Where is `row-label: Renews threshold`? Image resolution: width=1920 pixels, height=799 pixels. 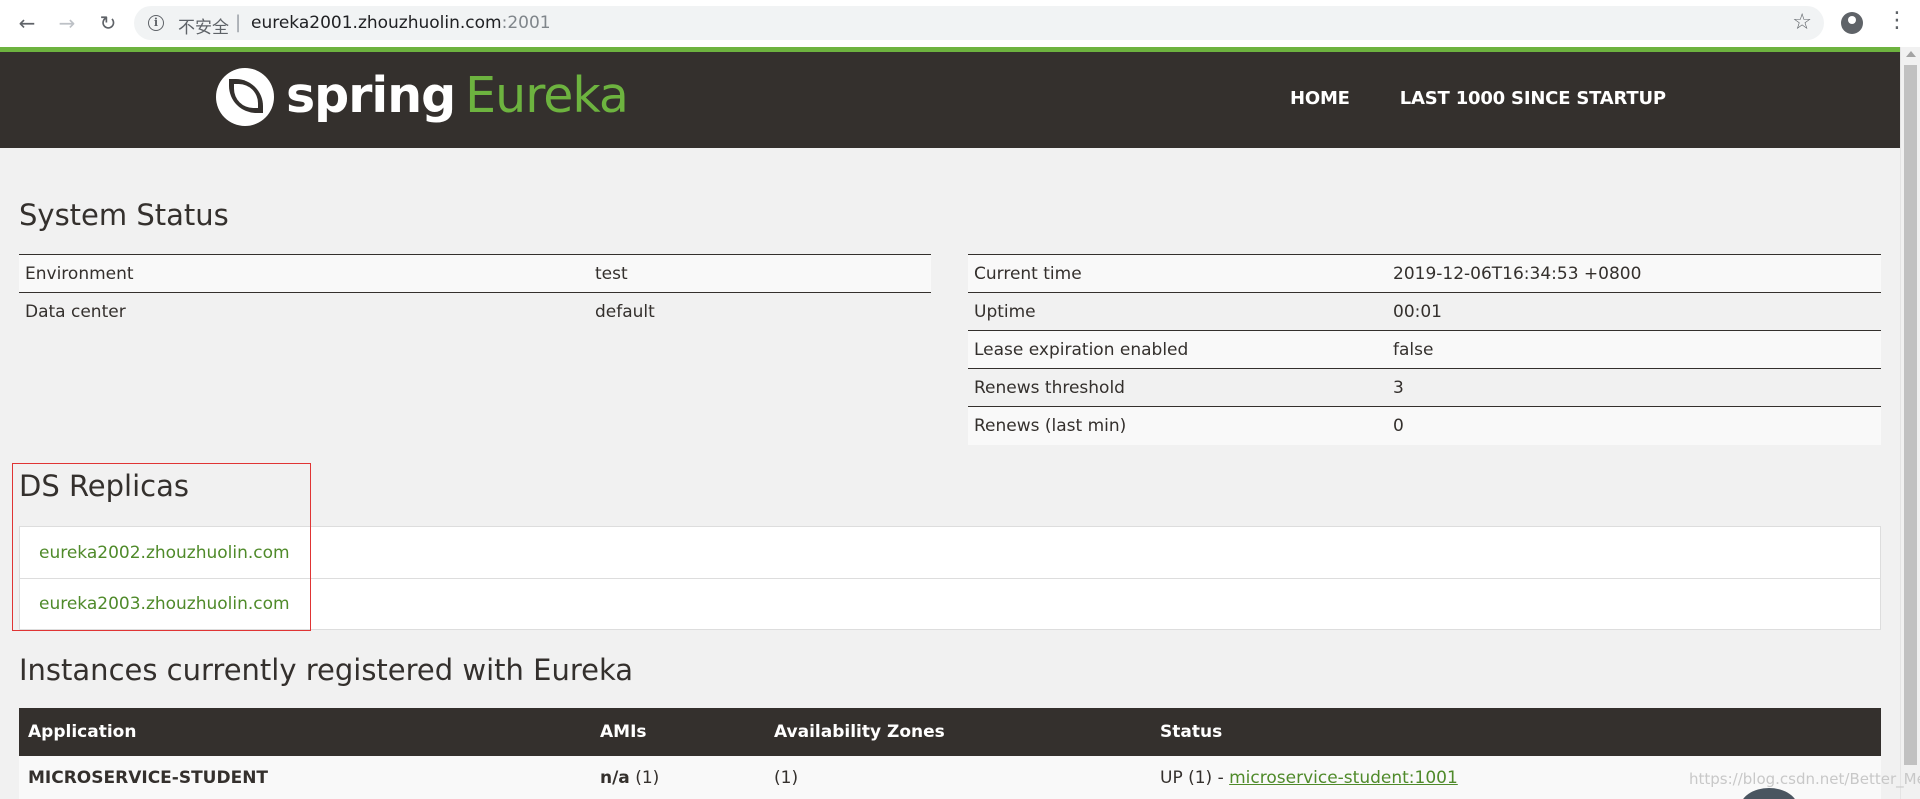
row-label: Renews threshold is located at coordinates (1177, 387).